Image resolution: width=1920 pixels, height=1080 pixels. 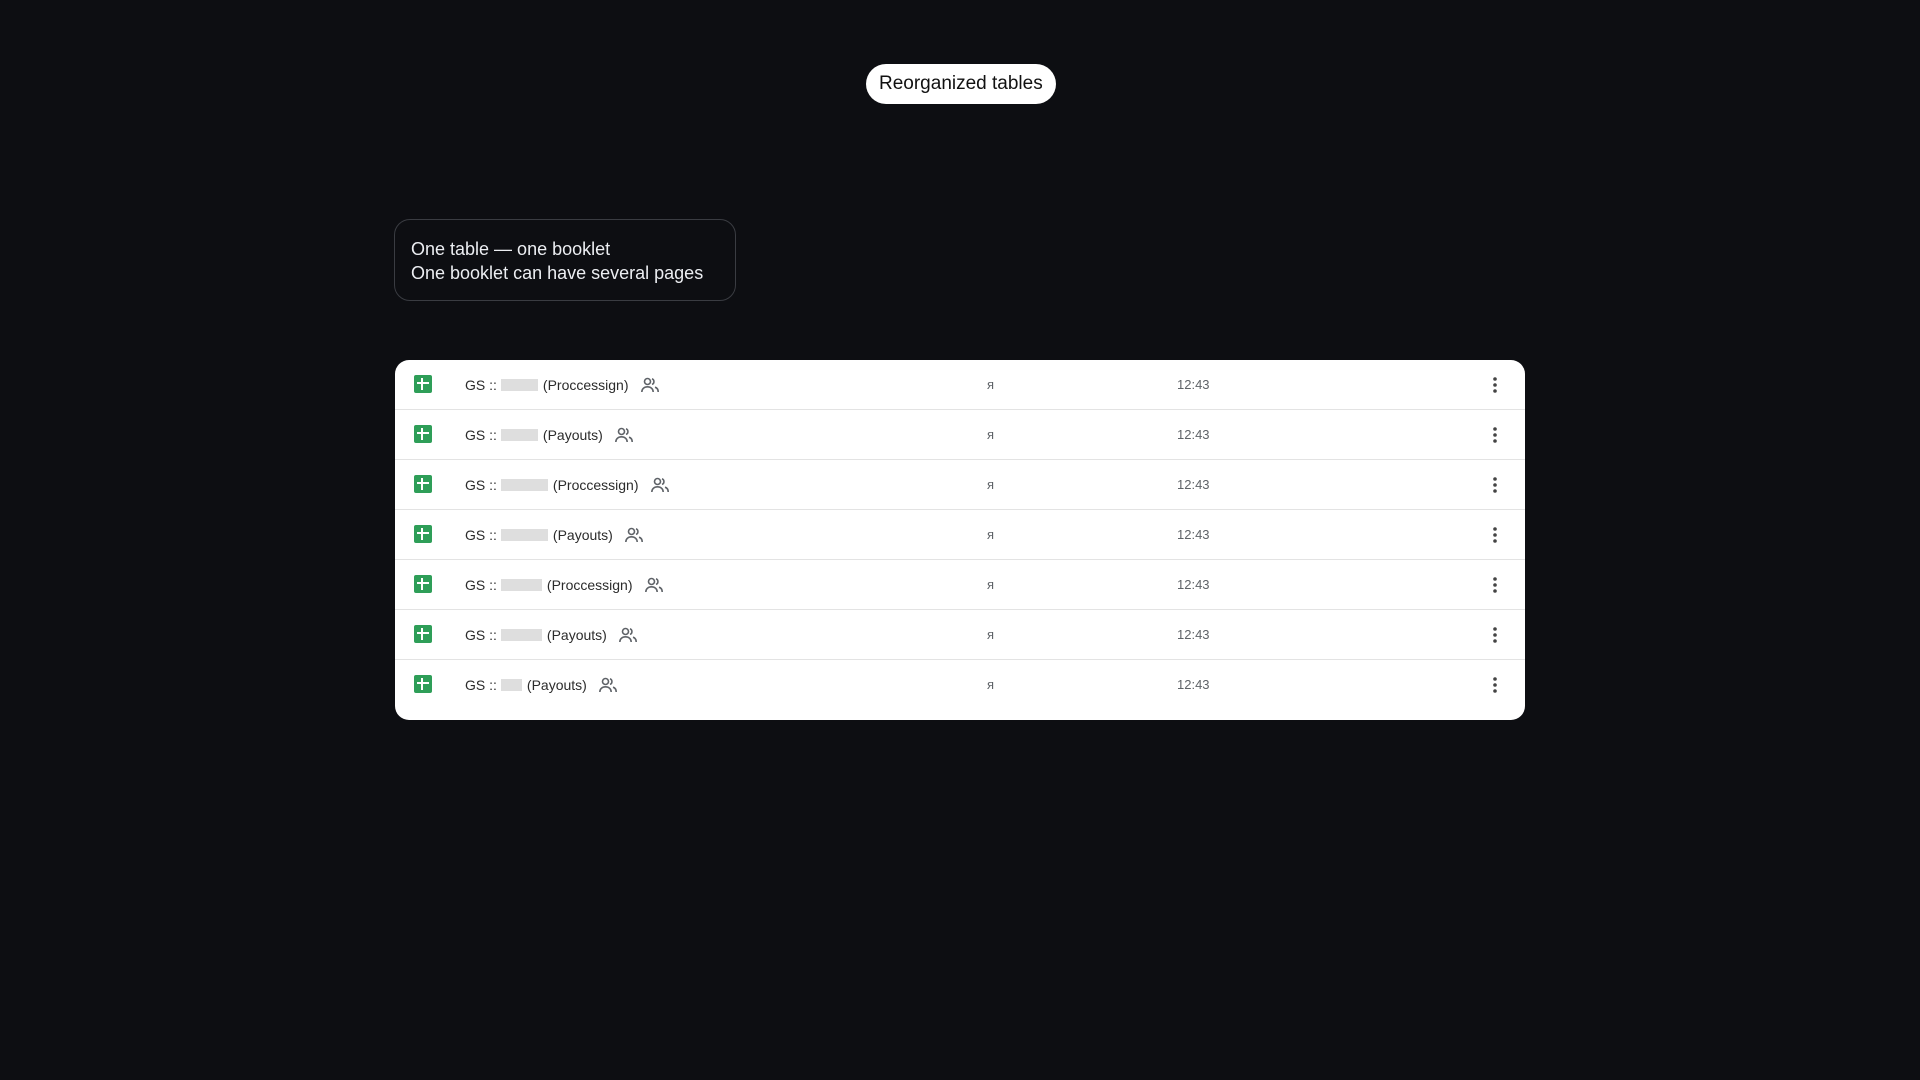 I want to click on page-title: Reorganized tables, so click(x=961, y=84).